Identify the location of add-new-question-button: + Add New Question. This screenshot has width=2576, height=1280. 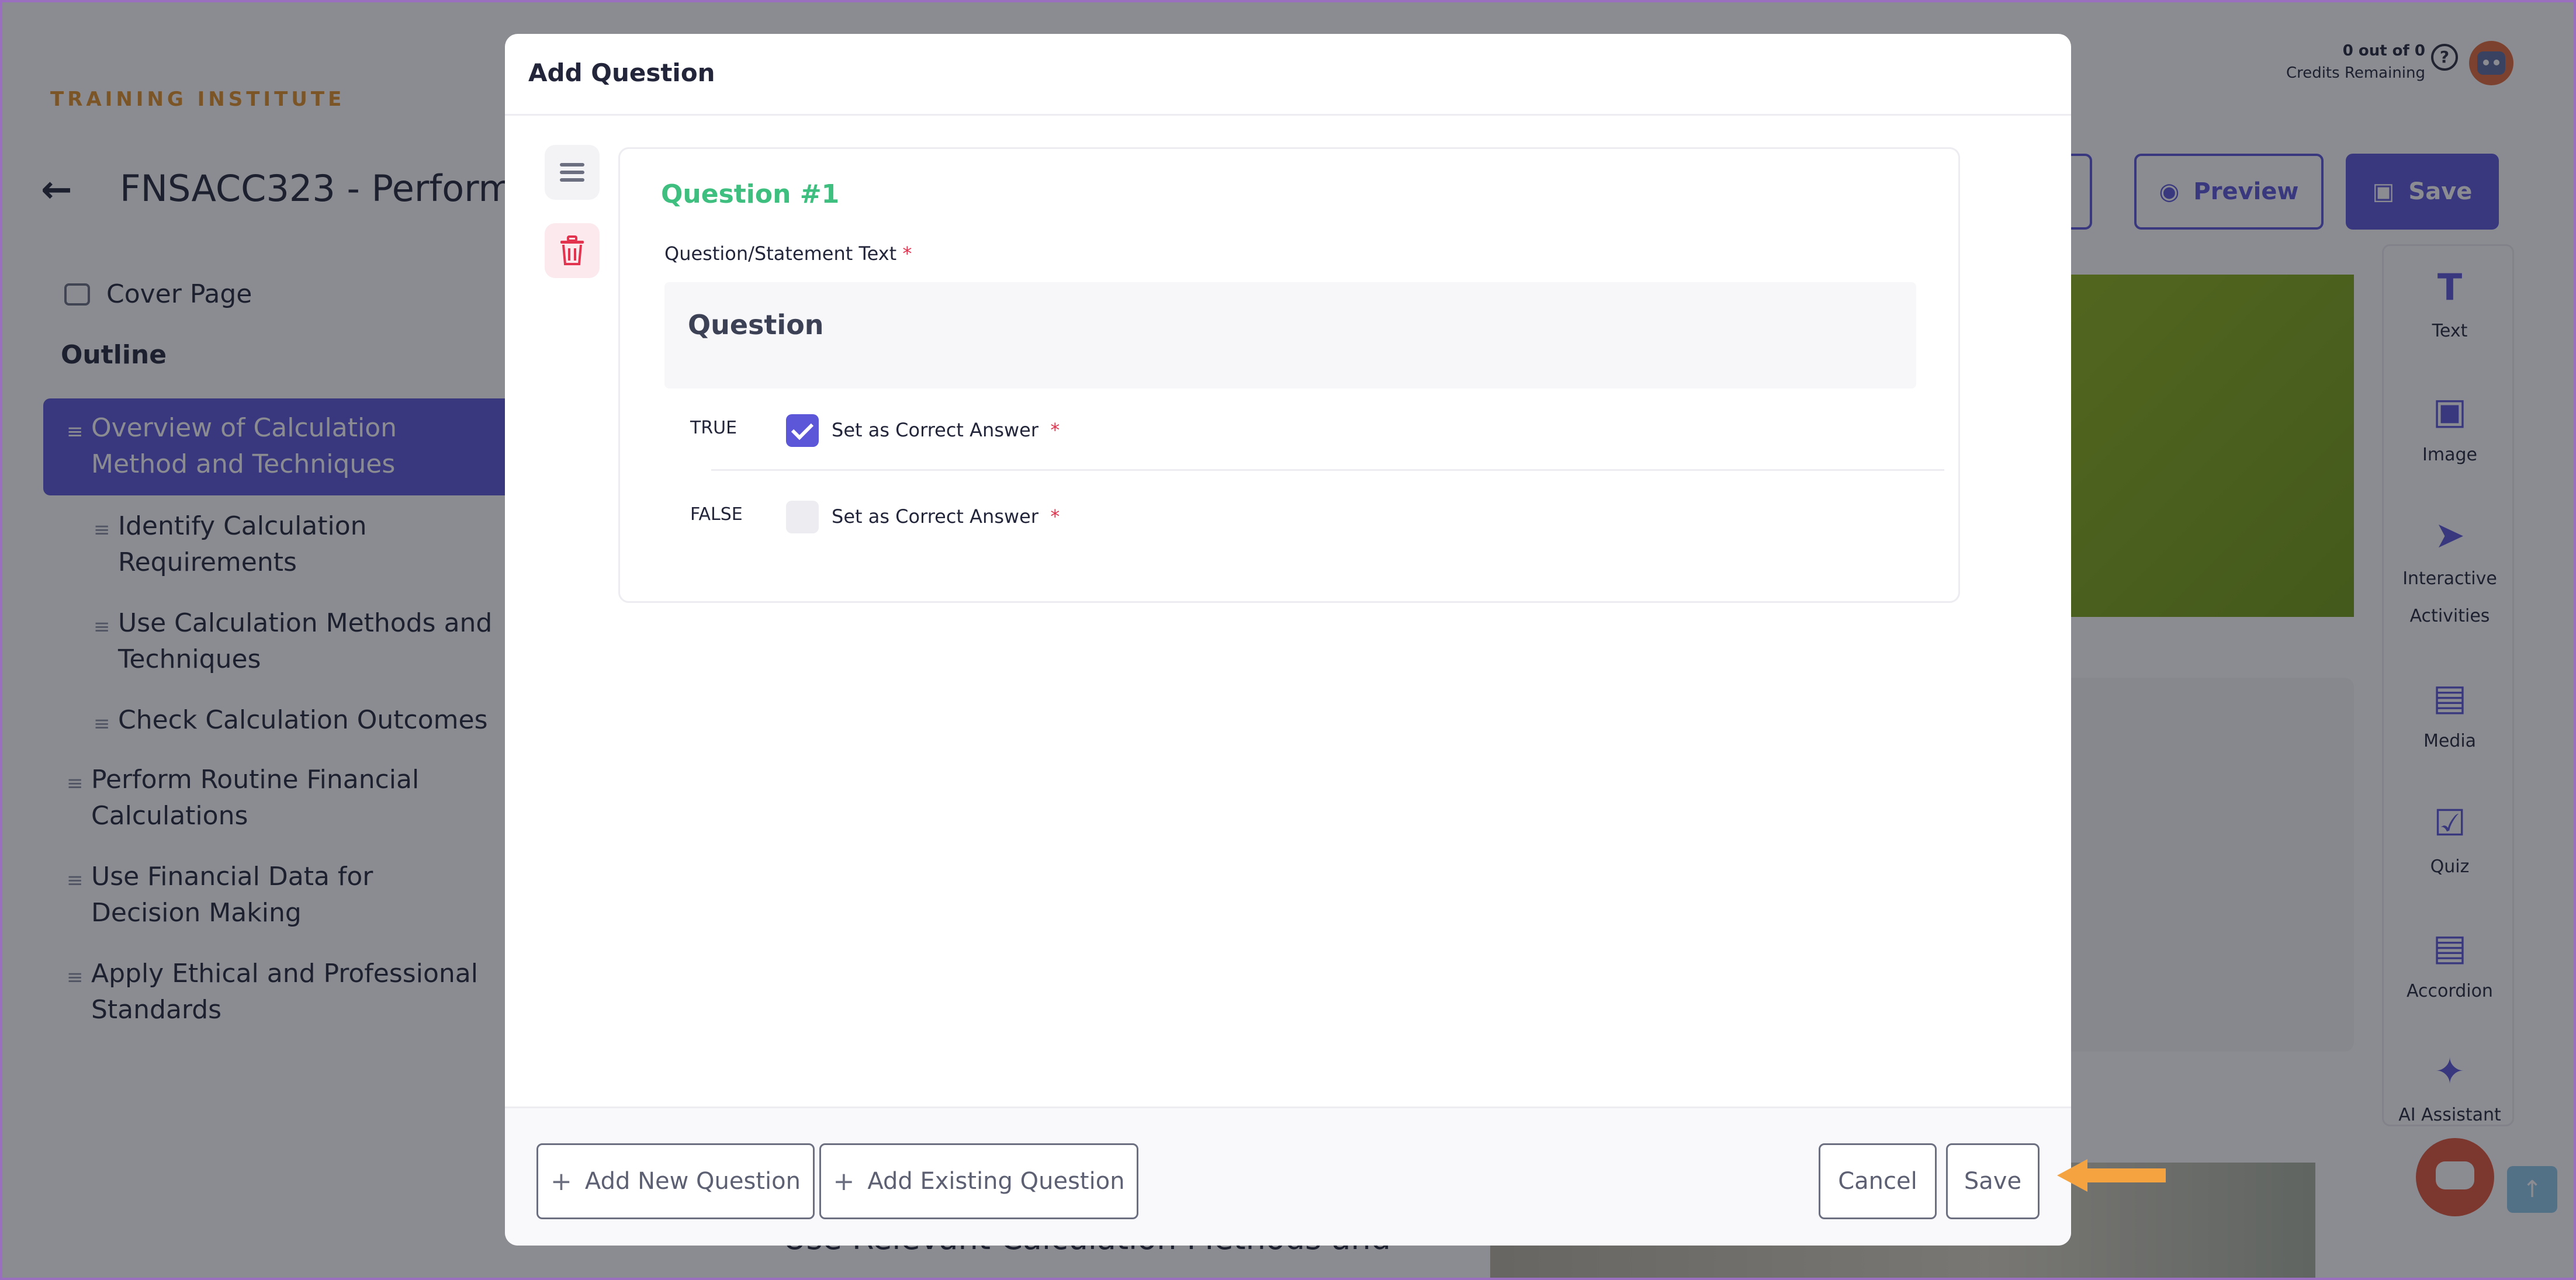
(676, 1181).